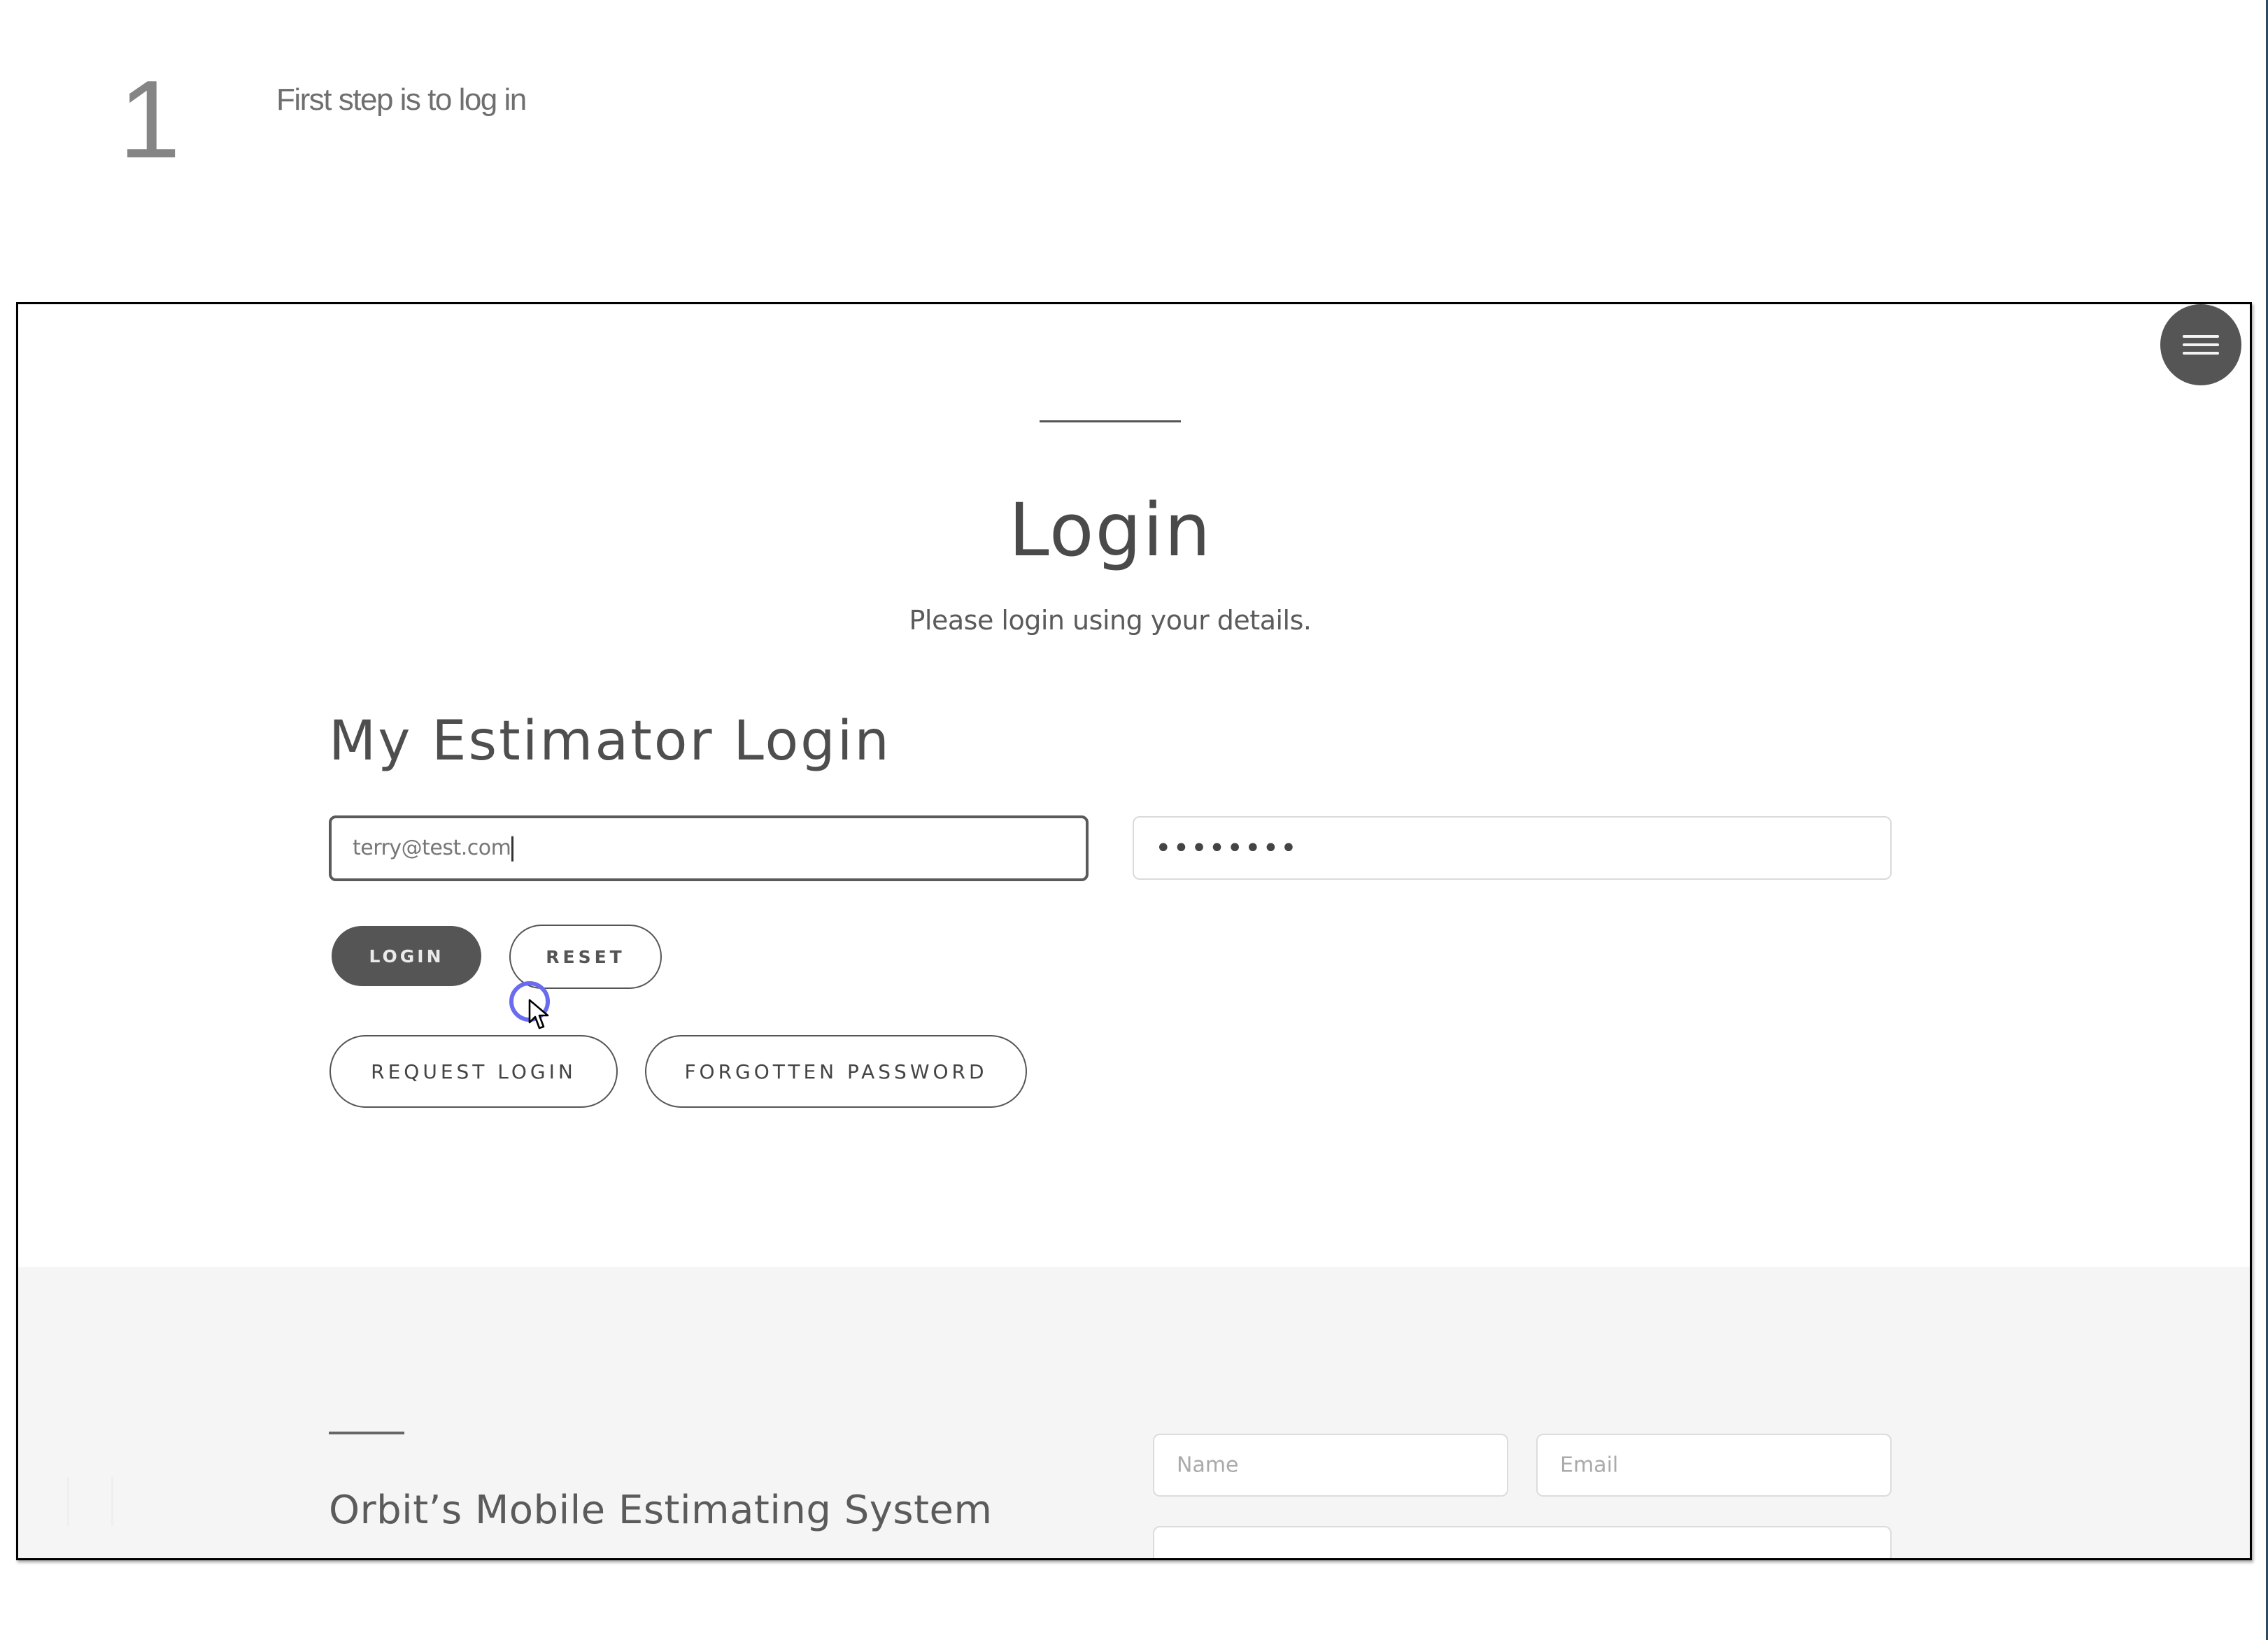 This screenshot has width=2268, height=1640. I want to click on email-field: terry@test.com, so click(709, 848).